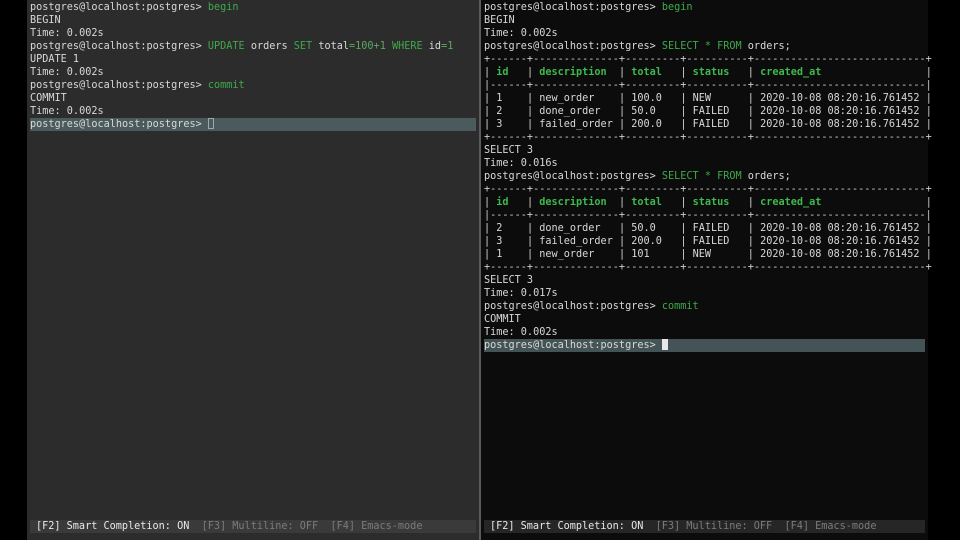 The height and width of the screenshot is (540, 960). Describe the element at coordinates (576, 202) in the screenshot. I see `column-header-description: description` at that location.